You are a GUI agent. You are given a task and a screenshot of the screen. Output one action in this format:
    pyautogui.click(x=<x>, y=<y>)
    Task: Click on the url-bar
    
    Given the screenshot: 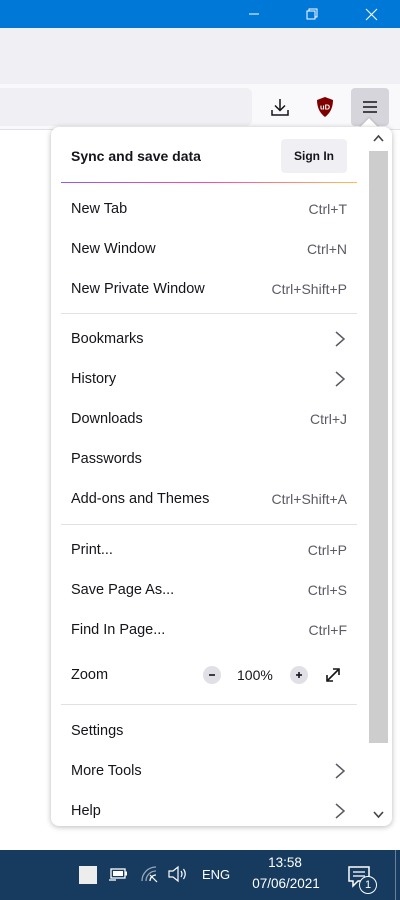 What is the action you would take?
    pyautogui.click(x=126, y=107)
    